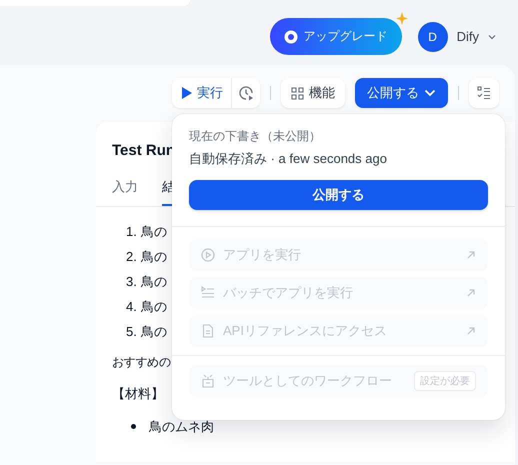 Image resolution: width=518 pixels, height=465 pixels. What do you see at coordinates (433, 37) in the screenshot?
I see `user-avatar: D` at bounding box center [433, 37].